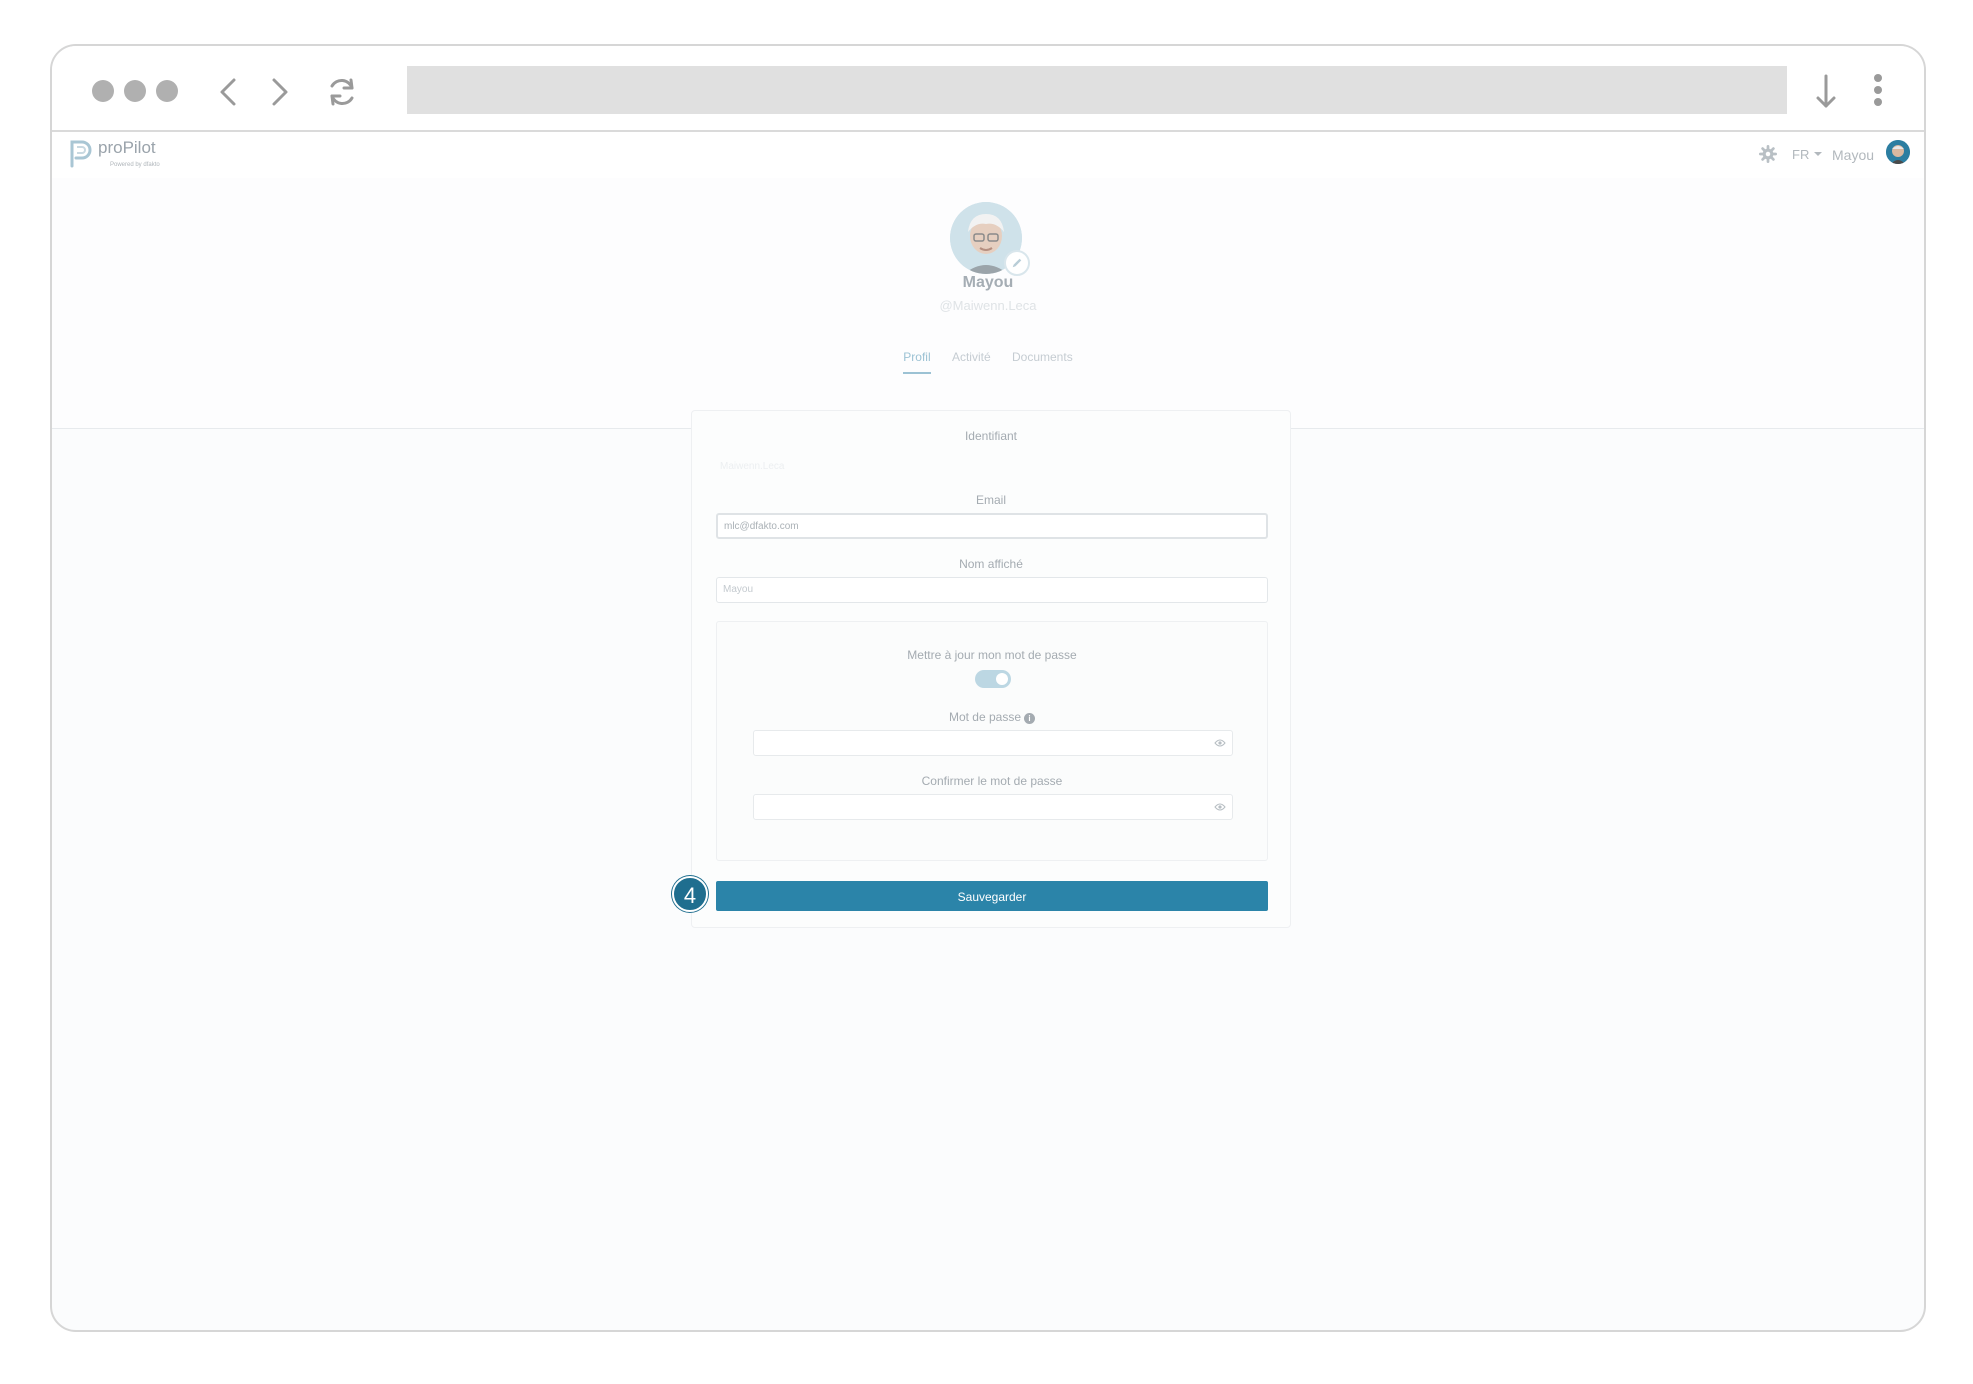 The image size is (1973, 1384). Describe the element at coordinates (1878, 92) in the screenshot. I see `kebab-menu-icon` at that location.